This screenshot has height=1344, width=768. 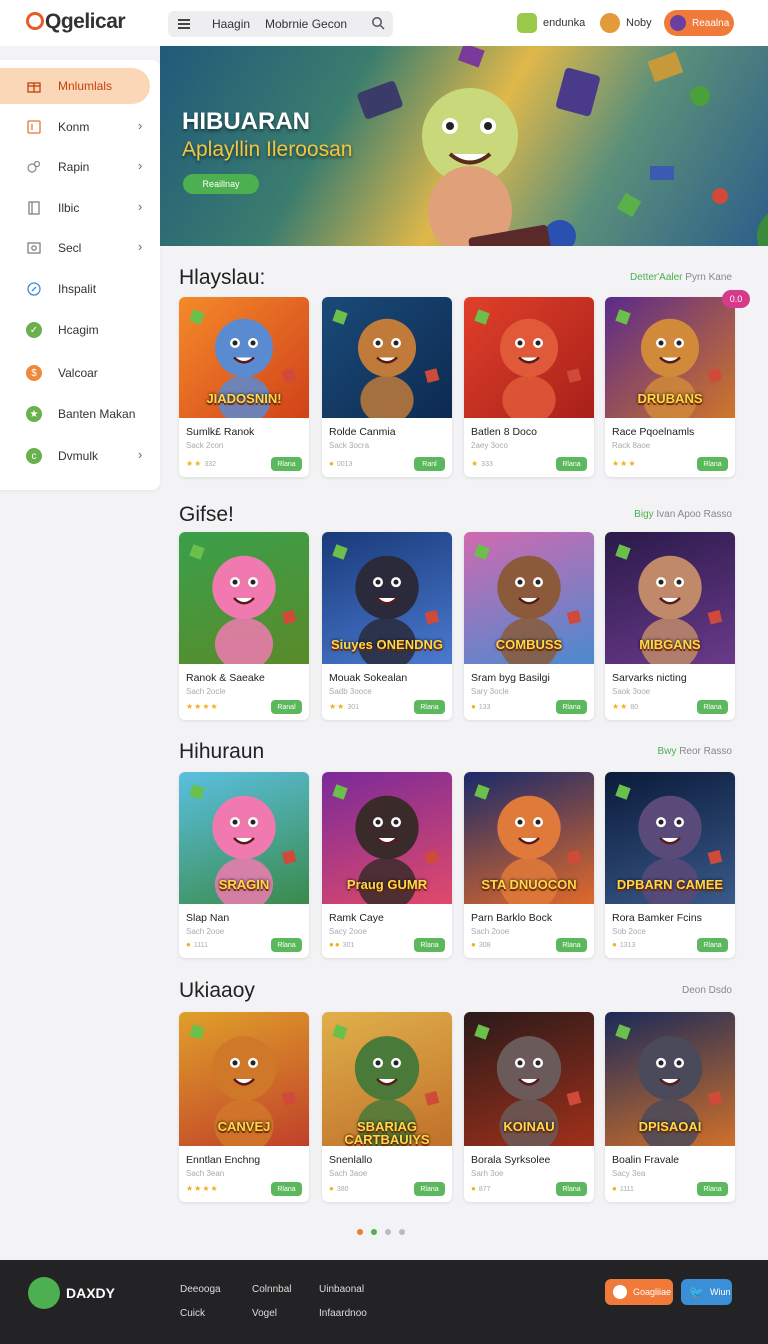 I want to click on sidebar-item-banten-makan: ★ Banten Makan, so click(x=75, y=414).